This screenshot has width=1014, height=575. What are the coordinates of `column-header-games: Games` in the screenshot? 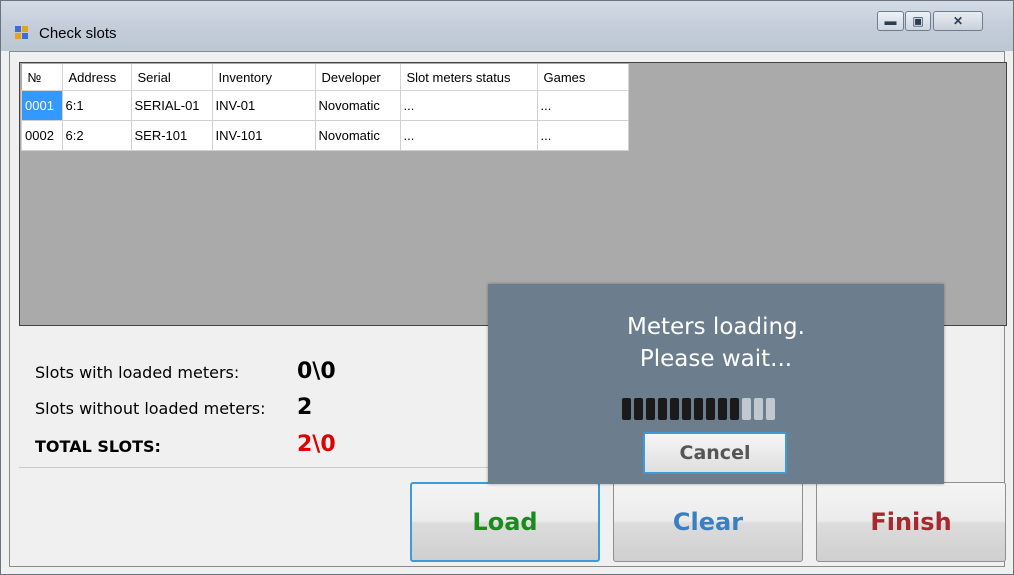 It's located at (583, 77).